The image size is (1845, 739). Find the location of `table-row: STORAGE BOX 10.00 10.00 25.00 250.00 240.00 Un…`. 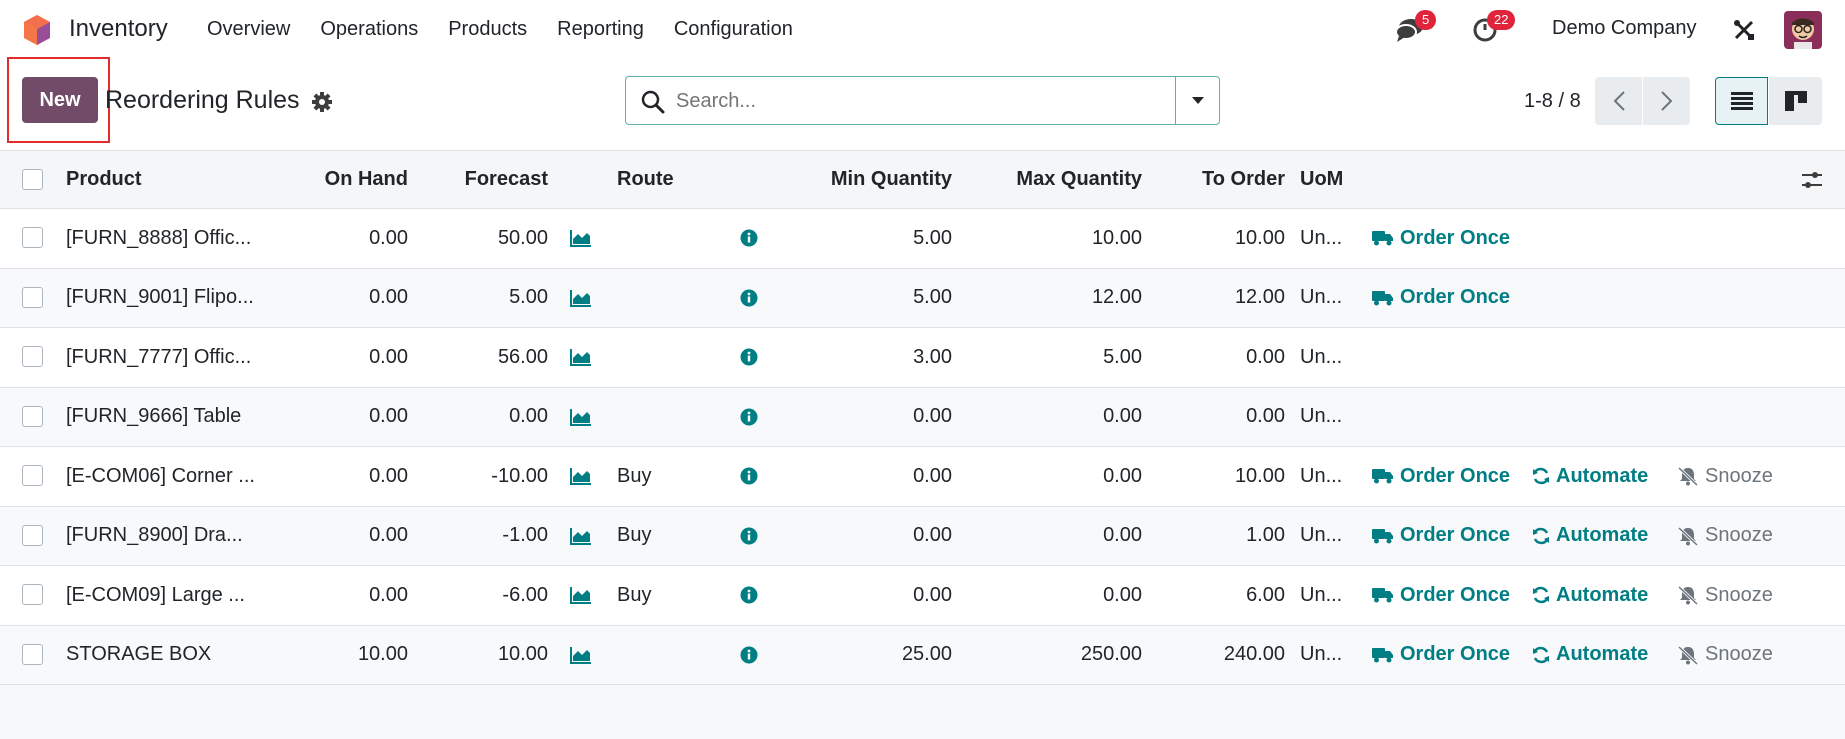

table-row: STORAGE BOX 10.00 10.00 25.00 250.00 240.00 Un… is located at coordinates (922, 655).